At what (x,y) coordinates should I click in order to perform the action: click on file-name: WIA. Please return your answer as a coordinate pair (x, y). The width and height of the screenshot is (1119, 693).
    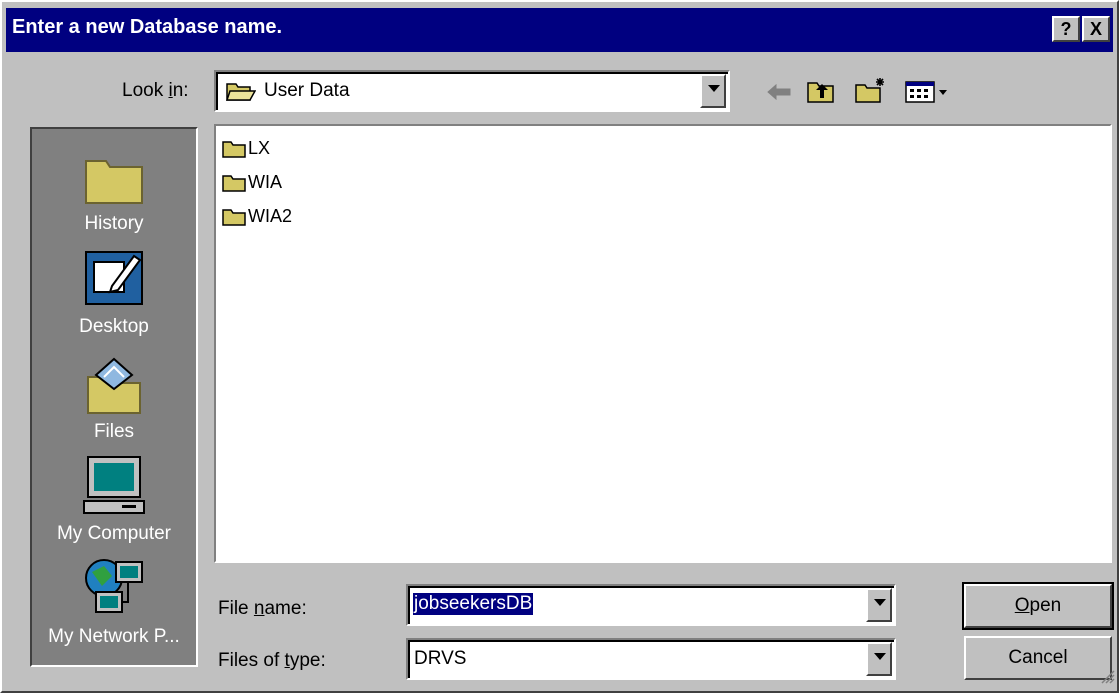
    Looking at the image, I should click on (265, 182).